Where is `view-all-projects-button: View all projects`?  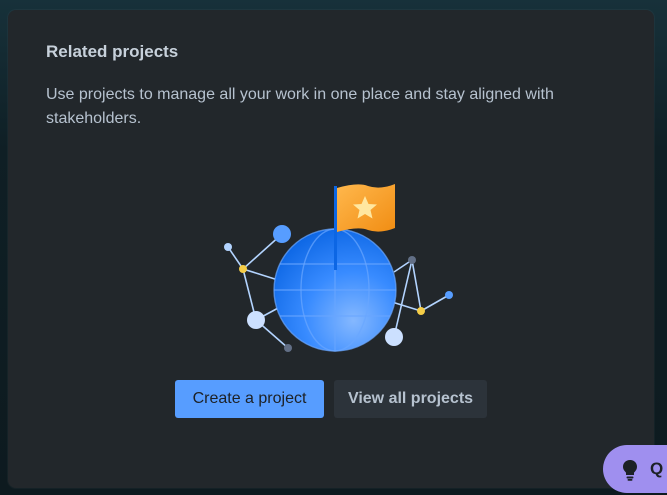 view-all-projects-button: View all projects is located at coordinates (410, 399).